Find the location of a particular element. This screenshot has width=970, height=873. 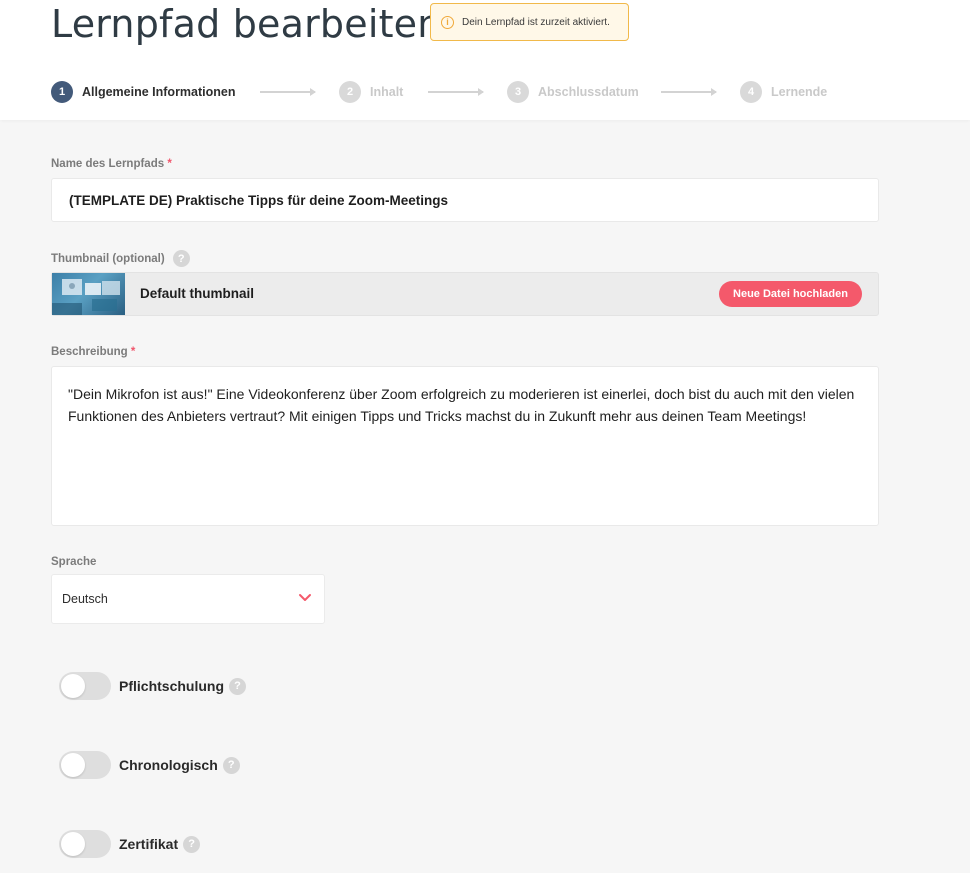

chevron-down-icon is located at coordinates (305, 597).